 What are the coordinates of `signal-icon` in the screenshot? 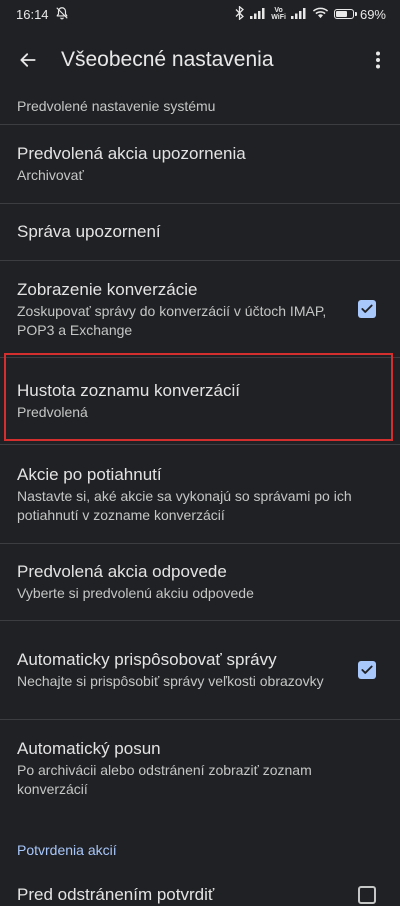 It's located at (258, 14).